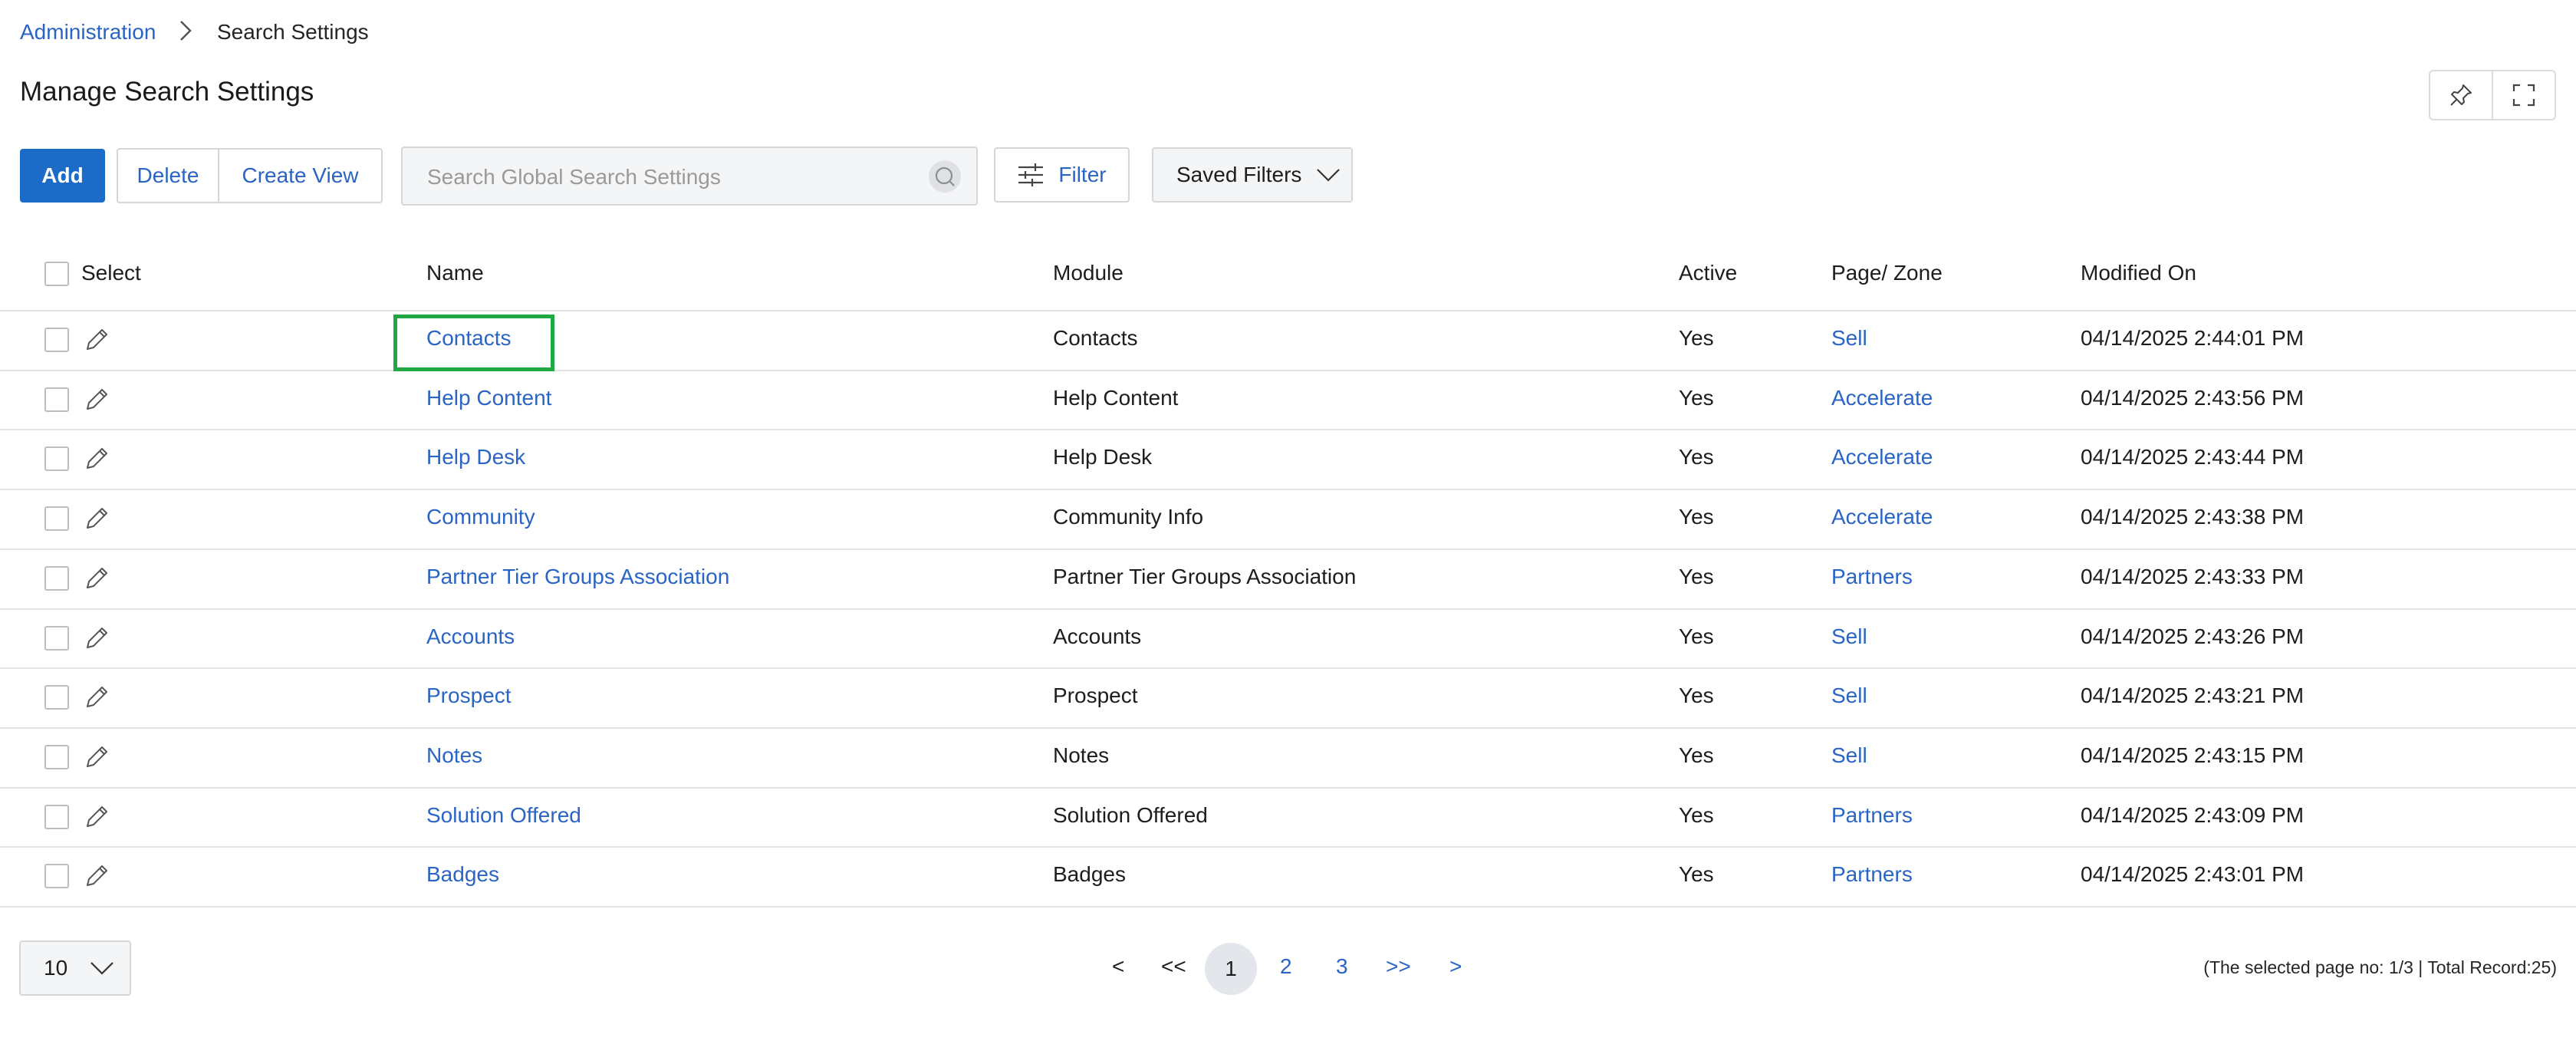  I want to click on row-modified-on: 04/14/2025 2:43:21 PM, so click(2193, 696).